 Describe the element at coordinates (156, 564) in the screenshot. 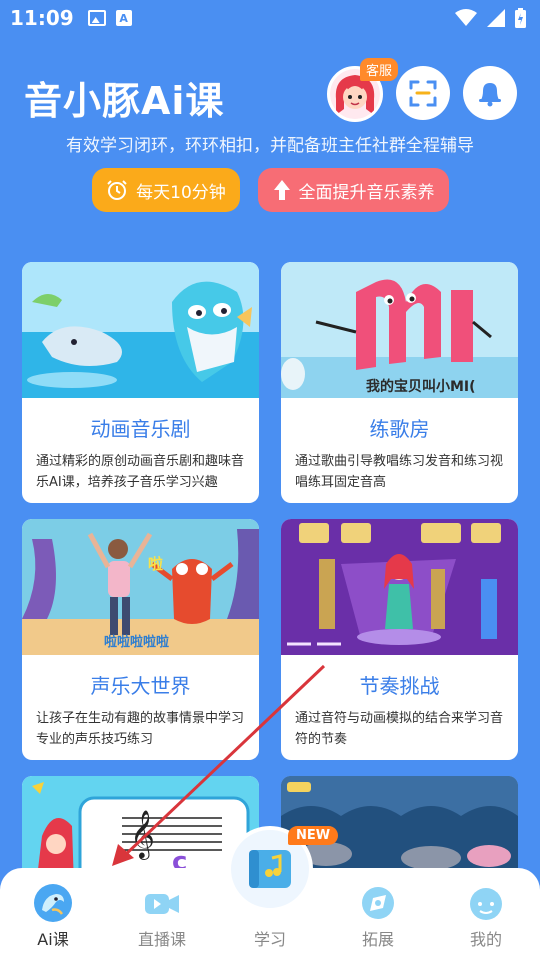

I see `image-exclaim: 啦` at that location.